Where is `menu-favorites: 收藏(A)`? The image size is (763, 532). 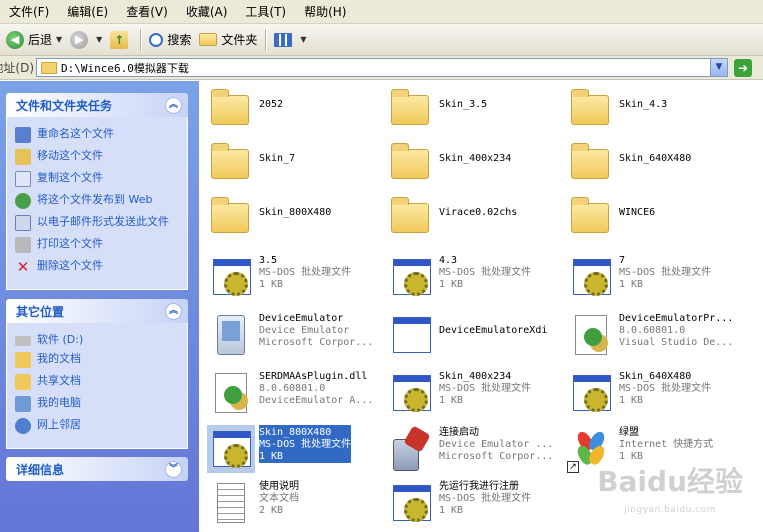 menu-favorites: 收藏(A) is located at coordinates (207, 12).